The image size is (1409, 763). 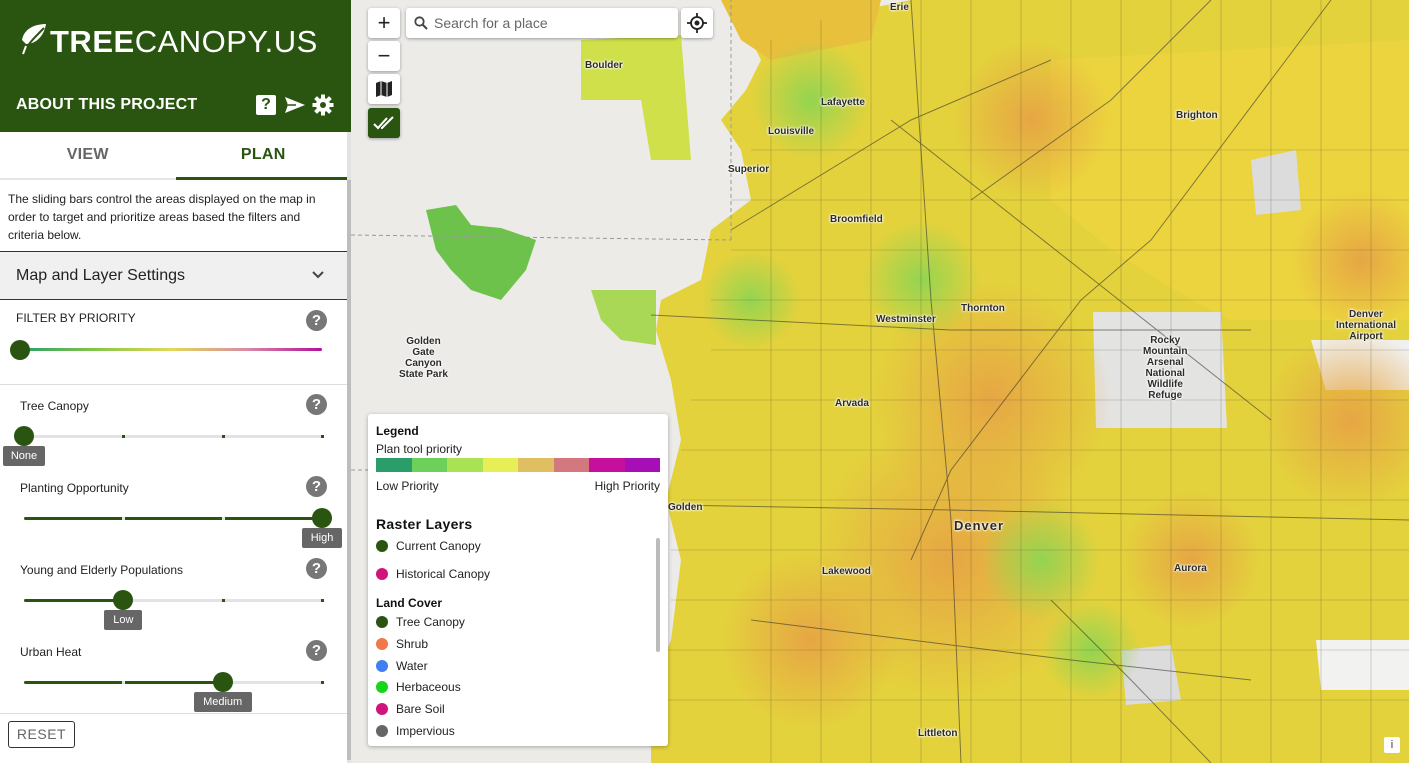 What do you see at coordinates (100, 275) in the screenshot?
I see `map-layer-settings-label: Map and Layer Settings` at bounding box center [100, 275].